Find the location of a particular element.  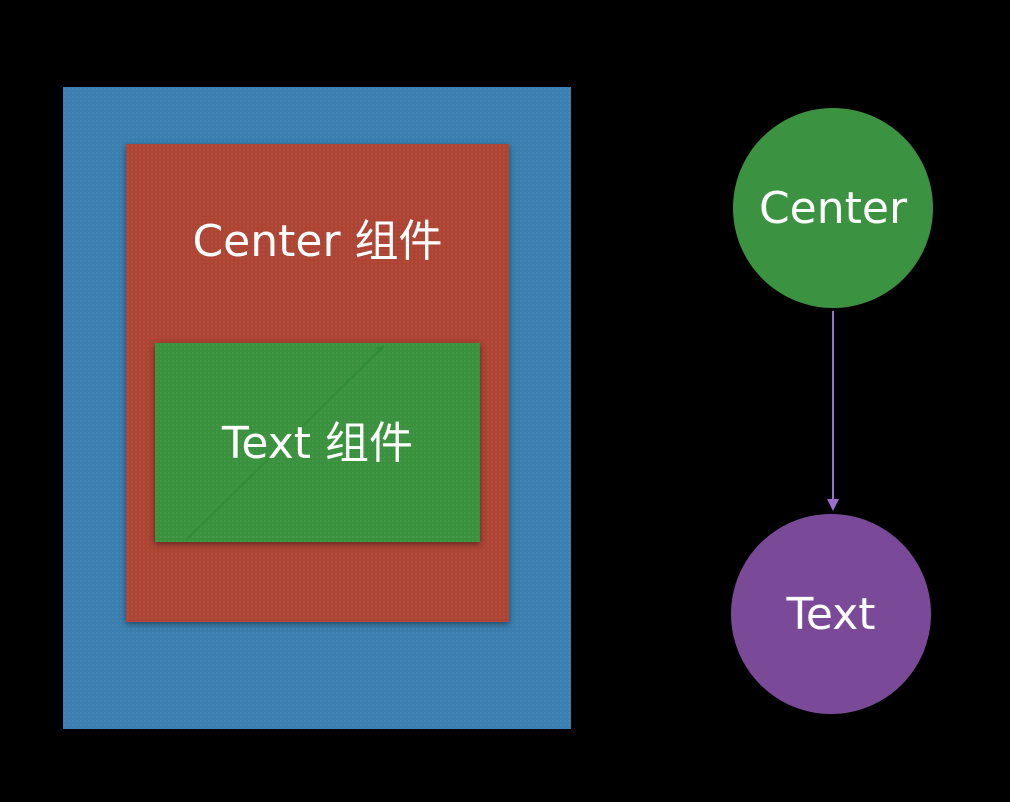

text-tree-node: Text is located at coordinates (831, 614).